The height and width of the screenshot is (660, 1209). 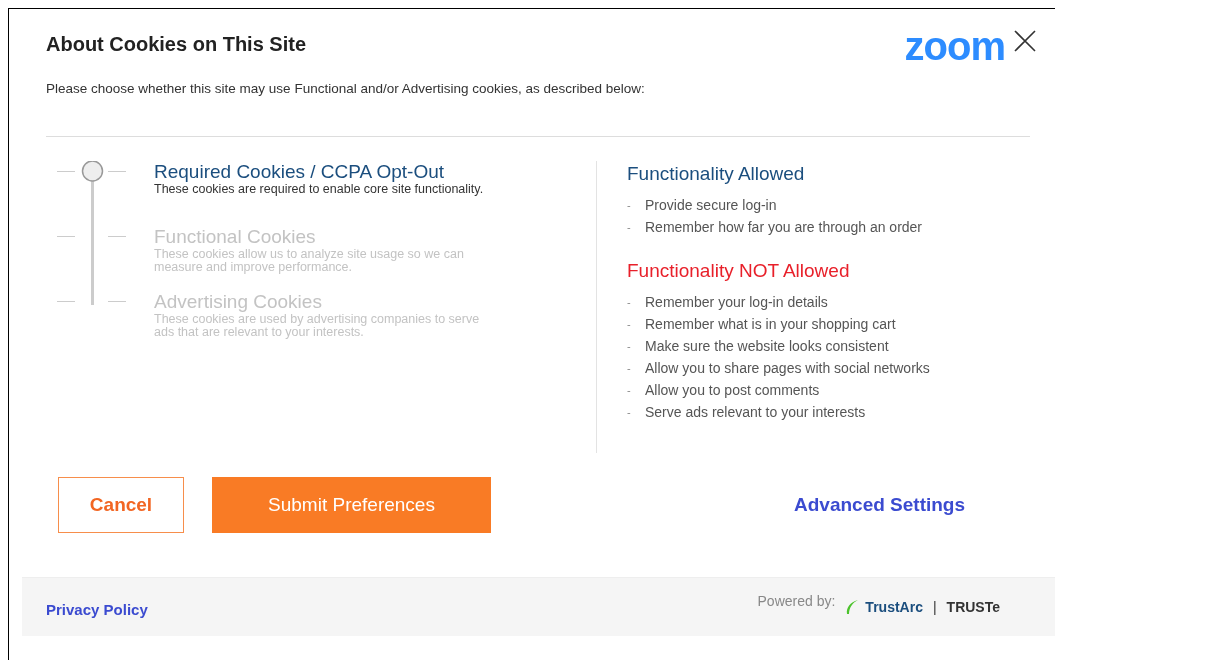 I want to click on list-item: Provide secure log-in, so click(x=711, y=205).